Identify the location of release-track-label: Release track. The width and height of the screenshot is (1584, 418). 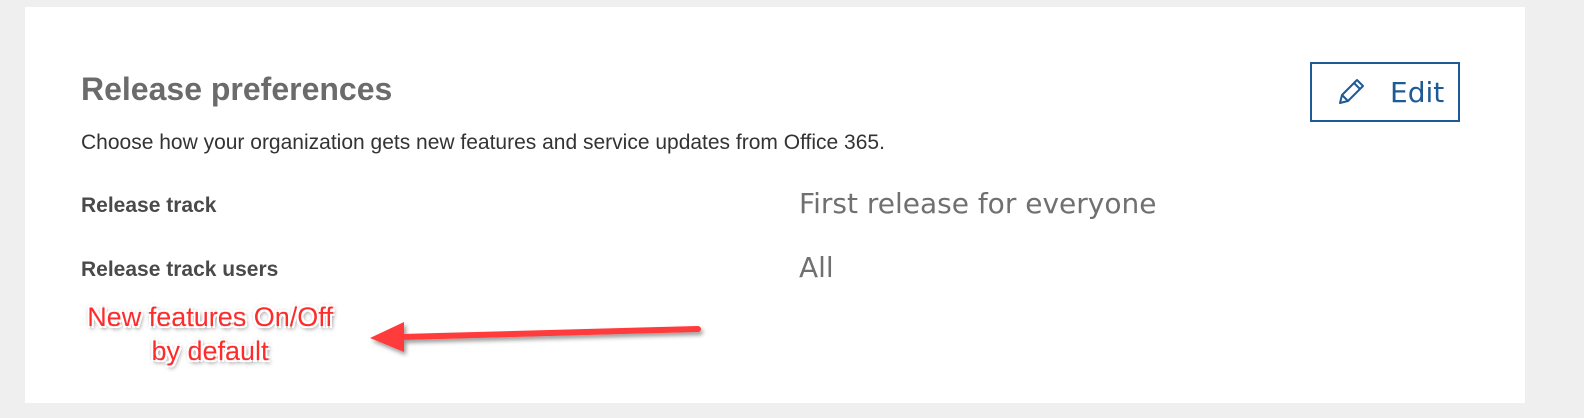
(149, 205).